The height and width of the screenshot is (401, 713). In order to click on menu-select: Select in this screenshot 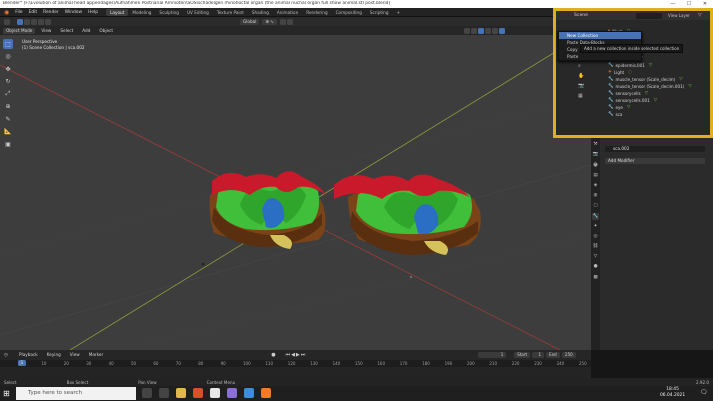, I will do `click(66, 31)`.